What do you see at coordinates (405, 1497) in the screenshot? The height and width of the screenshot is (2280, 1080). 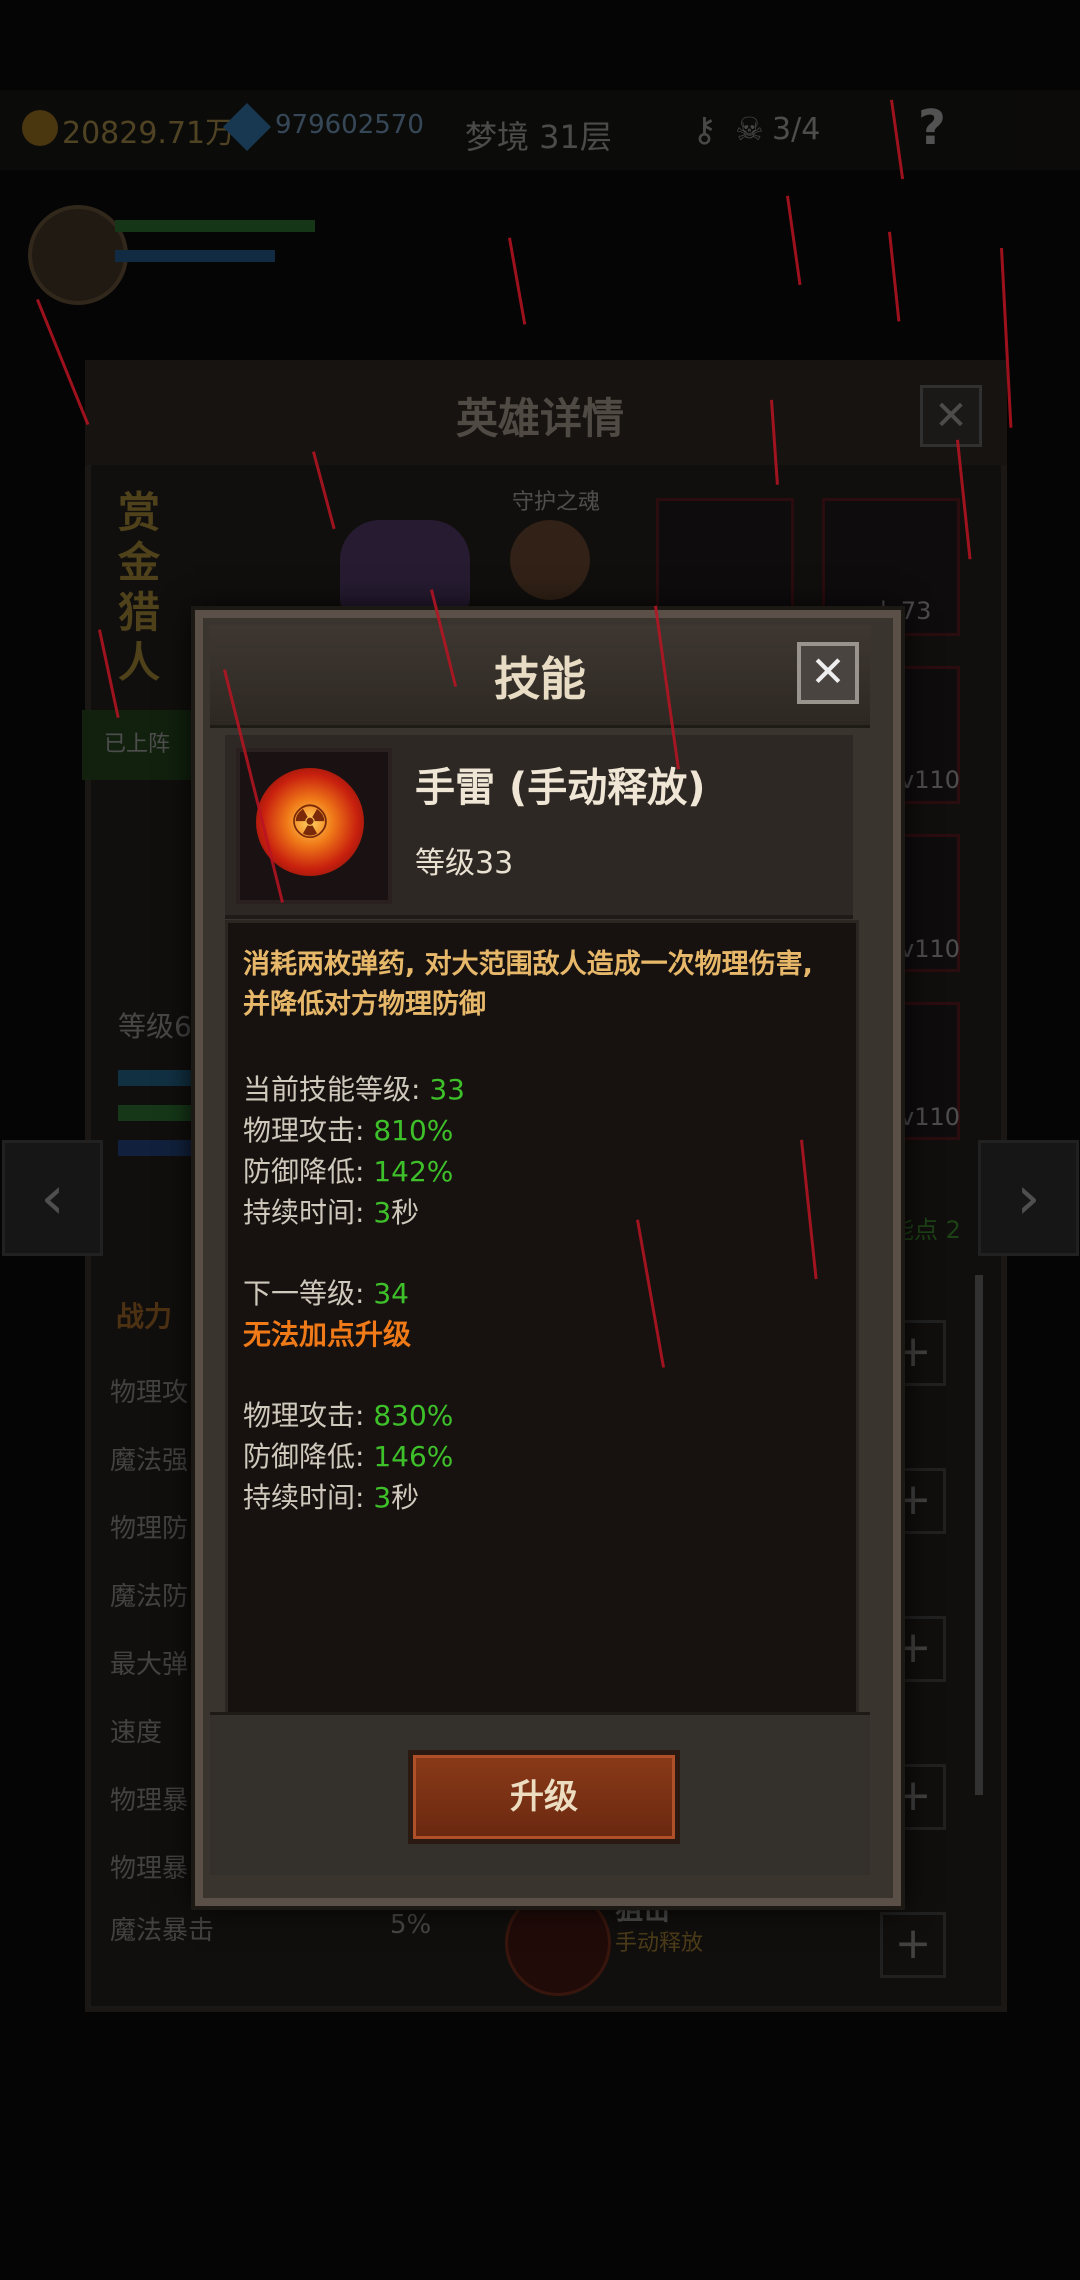 I see `next-duration-unit: 秒` at bounding box center [405, 1497].